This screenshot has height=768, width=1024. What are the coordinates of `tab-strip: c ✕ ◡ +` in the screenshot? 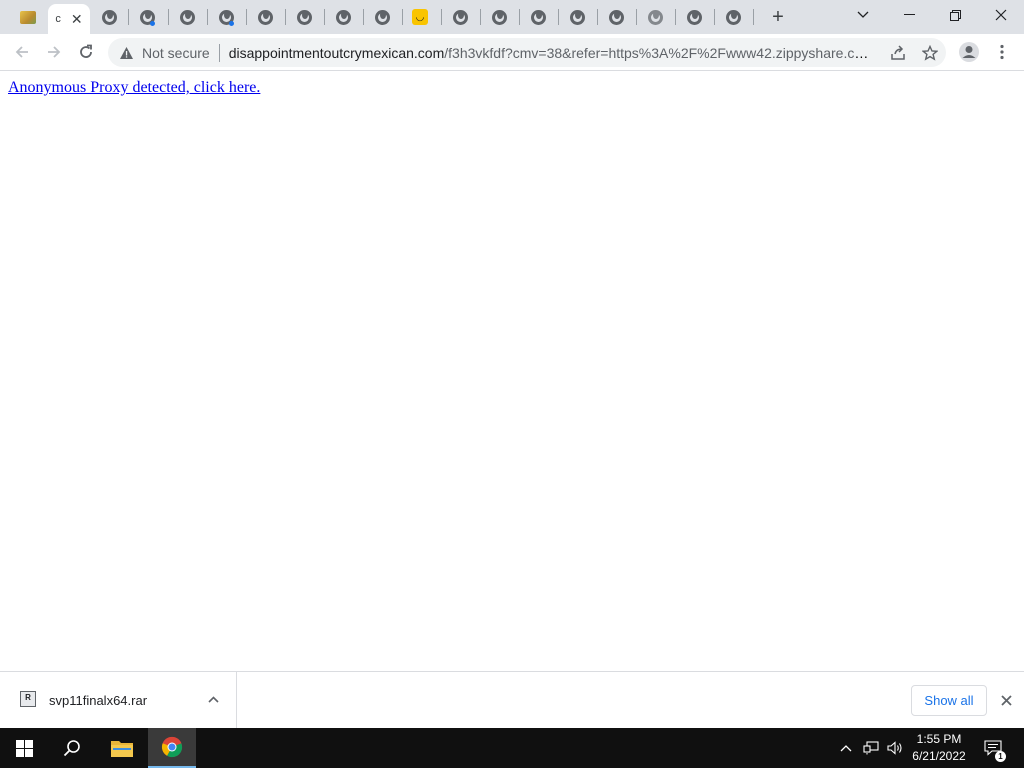 It's located at (512, 17).